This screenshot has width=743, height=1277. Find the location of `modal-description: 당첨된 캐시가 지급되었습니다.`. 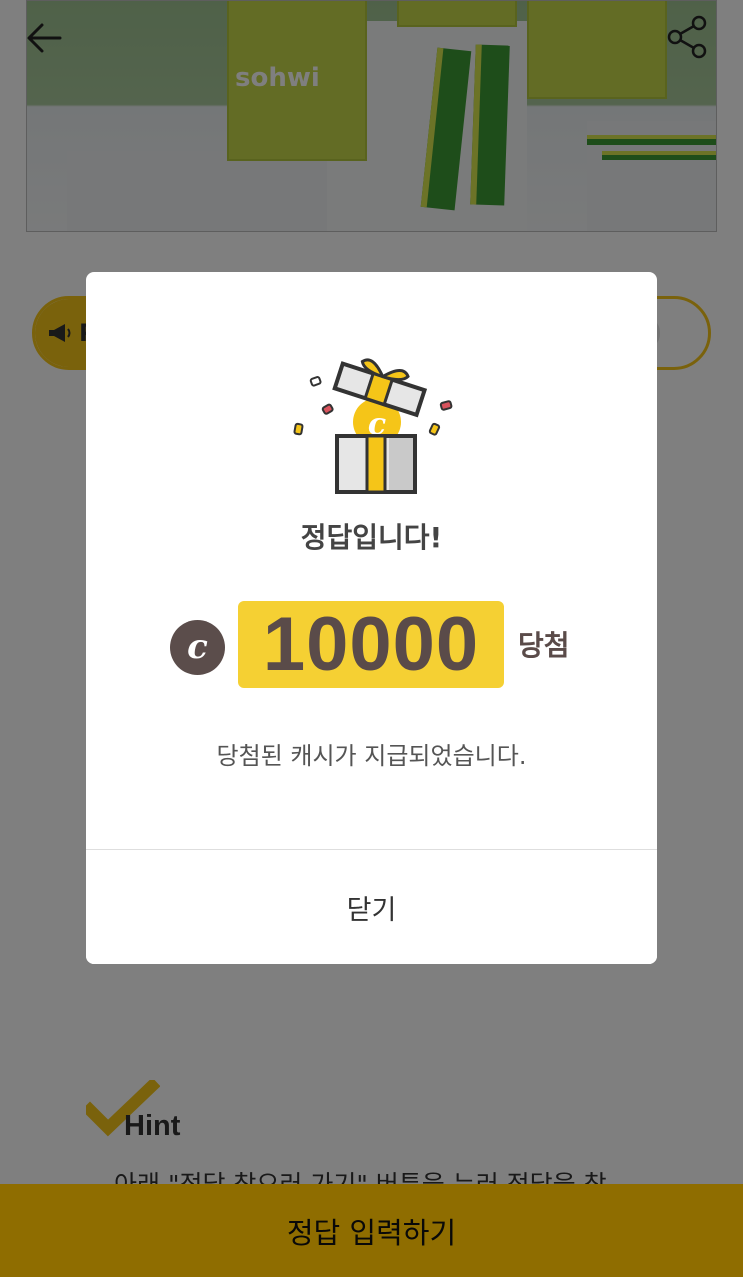

modal-description: 당첨된 캐시가 지급되었습니다. is located at coordinates (371, 756).